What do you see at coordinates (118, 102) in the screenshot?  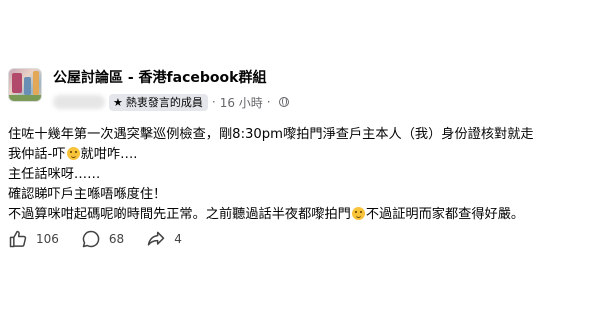 I see `star-icon: ★` at bounding box center [118, 102].